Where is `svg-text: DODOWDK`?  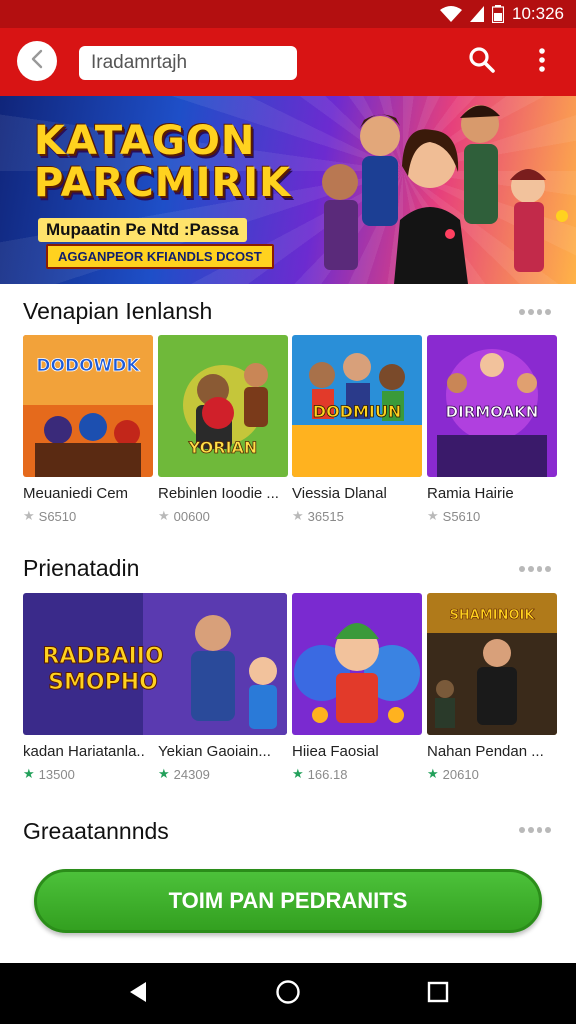 svg-text: DODOWDK is located at coordinates (88, 366).